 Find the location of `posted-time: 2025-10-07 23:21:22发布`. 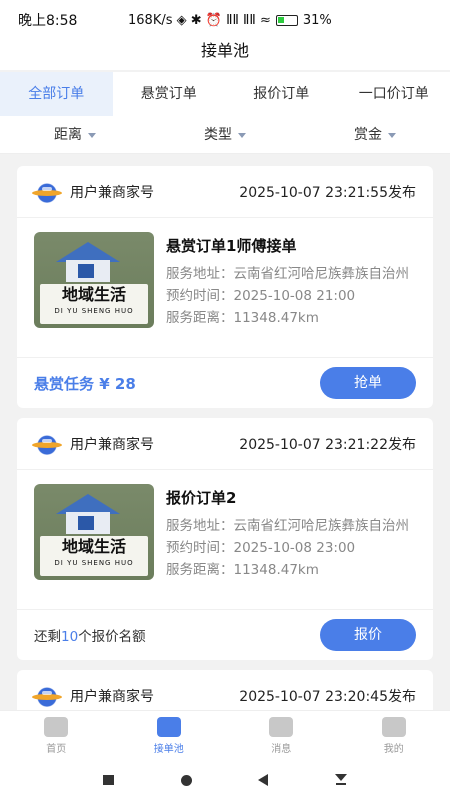

posted-time: 2025-10-07 23:21:22发布 is located at coordinates (327, 444).